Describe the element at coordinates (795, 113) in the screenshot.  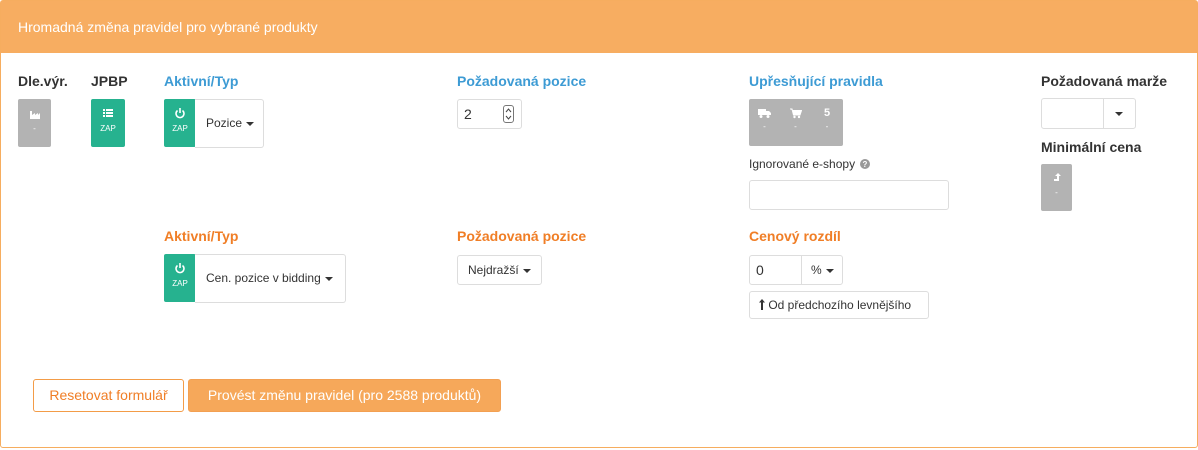
I see `cart-icon` at that location.